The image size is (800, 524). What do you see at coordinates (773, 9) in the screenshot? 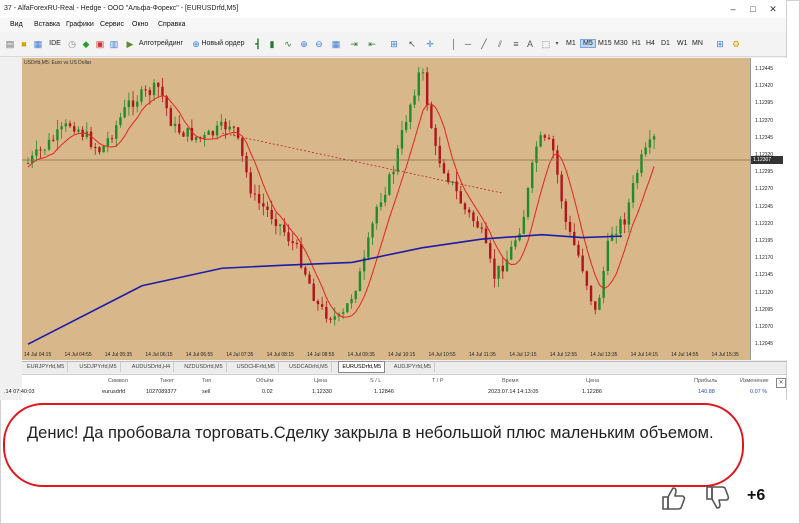
I see `close-button: ✕` at bounding box center [773, 9].